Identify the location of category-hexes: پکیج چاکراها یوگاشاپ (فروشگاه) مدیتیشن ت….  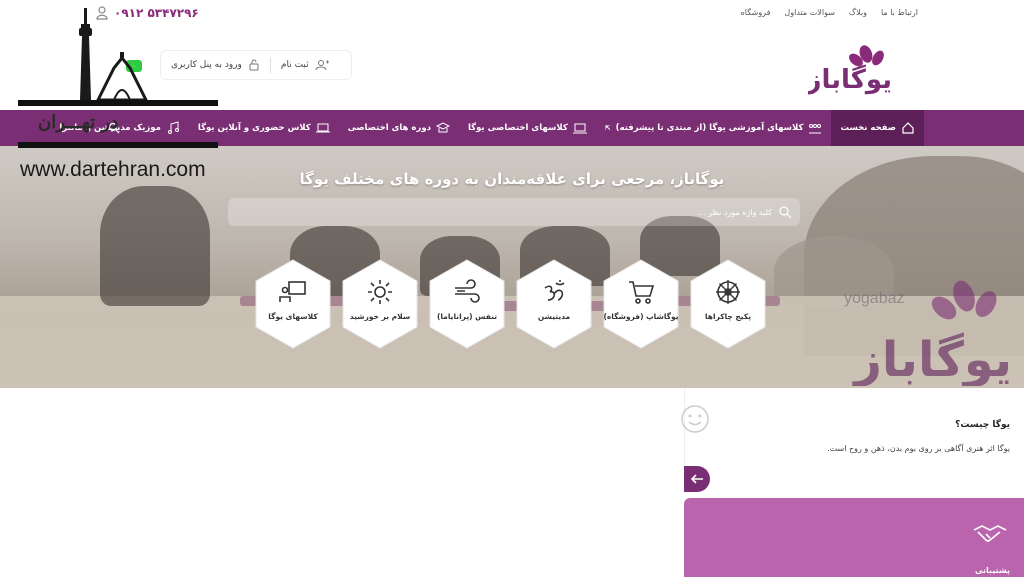
(512, 305).